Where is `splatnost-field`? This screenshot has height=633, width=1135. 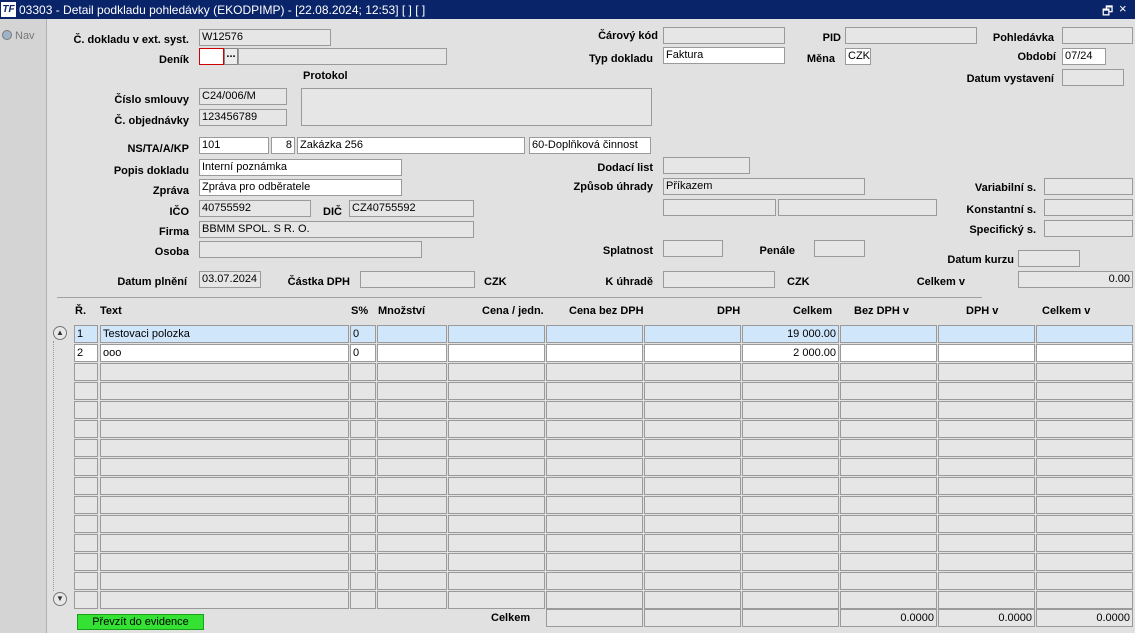 splatnost-field is located at coordinates (693, 248).